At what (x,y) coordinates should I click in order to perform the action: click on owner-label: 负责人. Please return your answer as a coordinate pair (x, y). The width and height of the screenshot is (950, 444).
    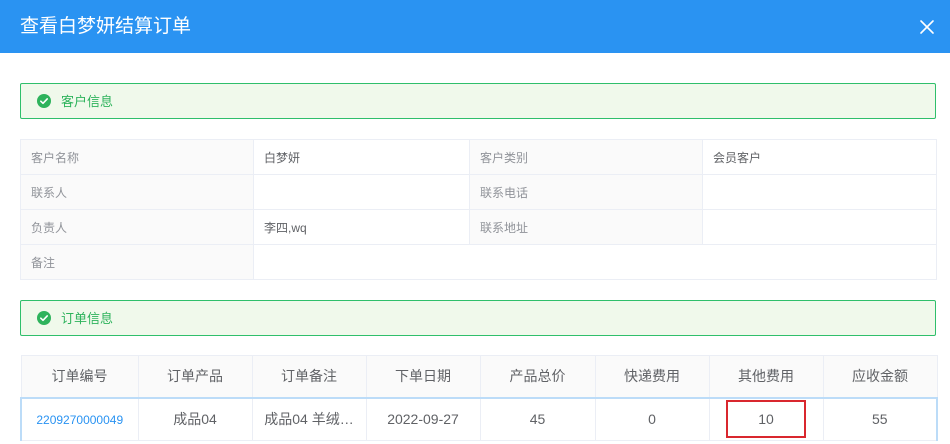
    Looking at the image, I should click on (137, 227).